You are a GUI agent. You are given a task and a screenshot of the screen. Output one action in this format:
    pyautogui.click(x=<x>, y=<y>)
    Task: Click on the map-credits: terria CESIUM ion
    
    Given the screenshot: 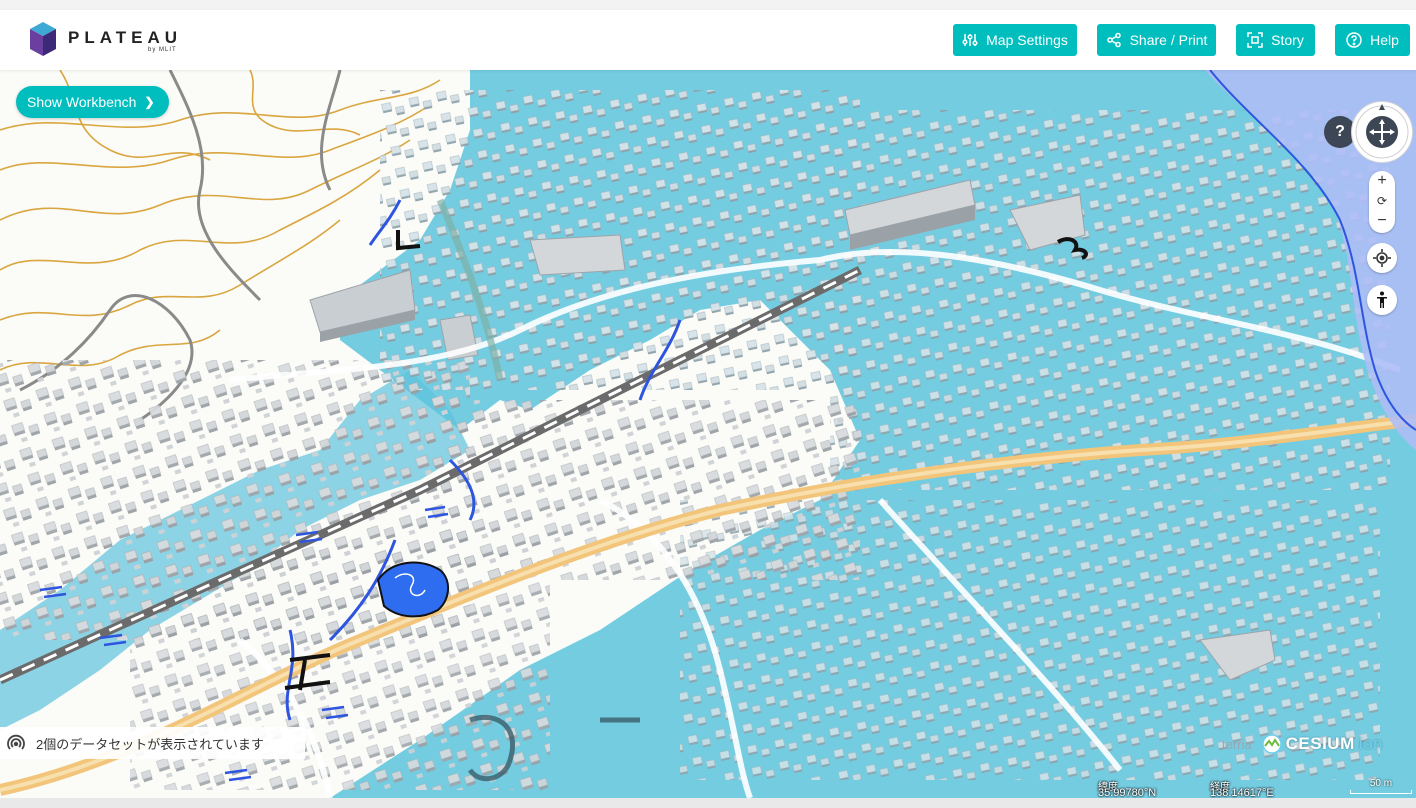 What is the action you would take?
    pyautogui.click(x=1302, y=744)
    